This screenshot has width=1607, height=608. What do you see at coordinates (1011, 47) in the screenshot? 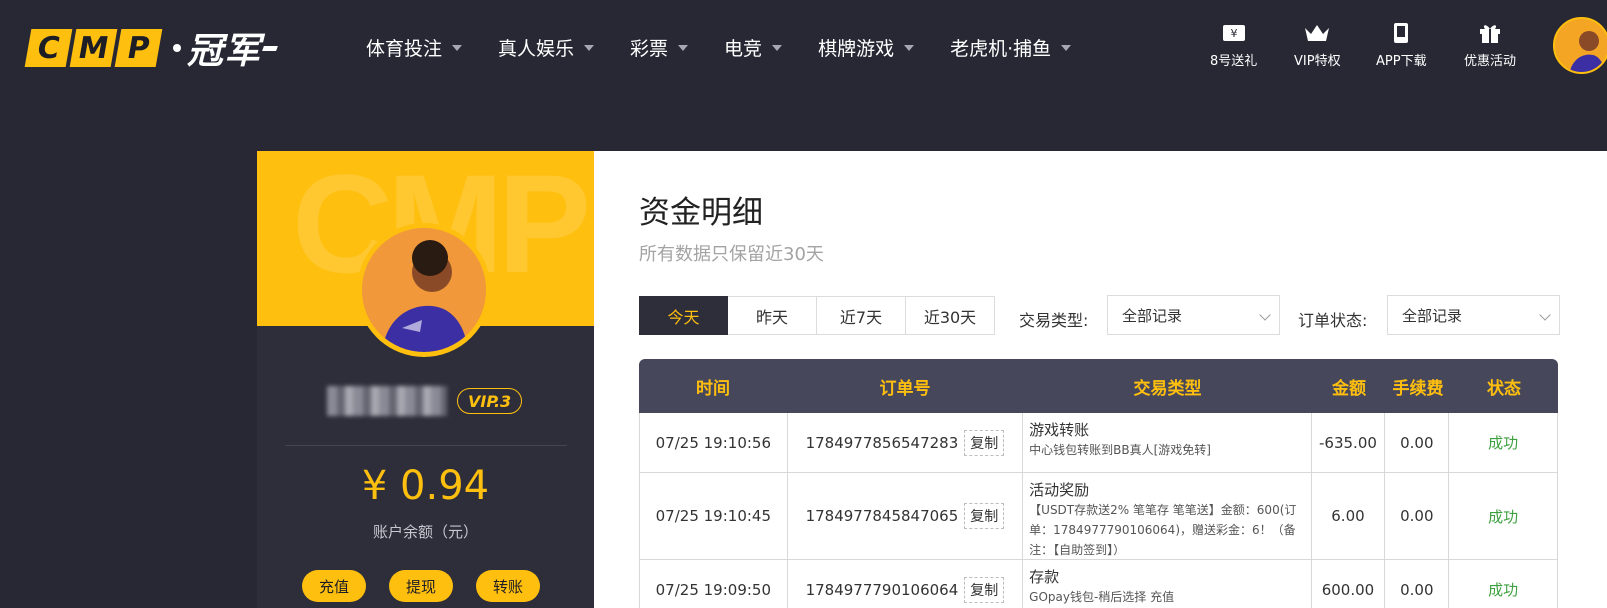
I see `nav-item-slots-fishing: 老虎机·捕鱼` at bounding box center [1011, 47].